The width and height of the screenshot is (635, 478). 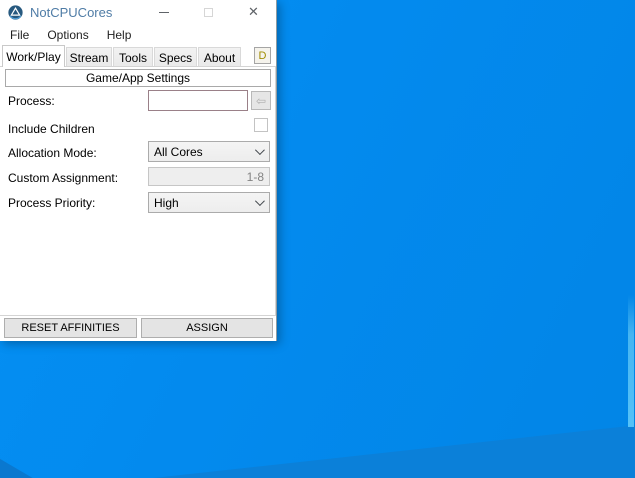 I want to click on donate-button: D, so click(x=262, y=55).